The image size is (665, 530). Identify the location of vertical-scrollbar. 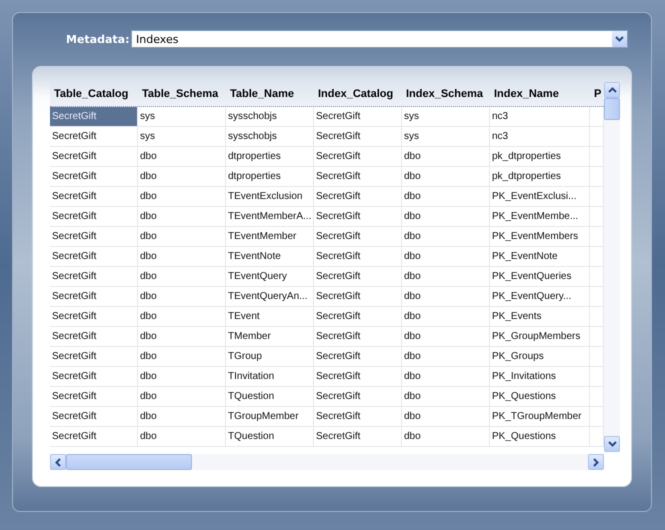
(612, 267).